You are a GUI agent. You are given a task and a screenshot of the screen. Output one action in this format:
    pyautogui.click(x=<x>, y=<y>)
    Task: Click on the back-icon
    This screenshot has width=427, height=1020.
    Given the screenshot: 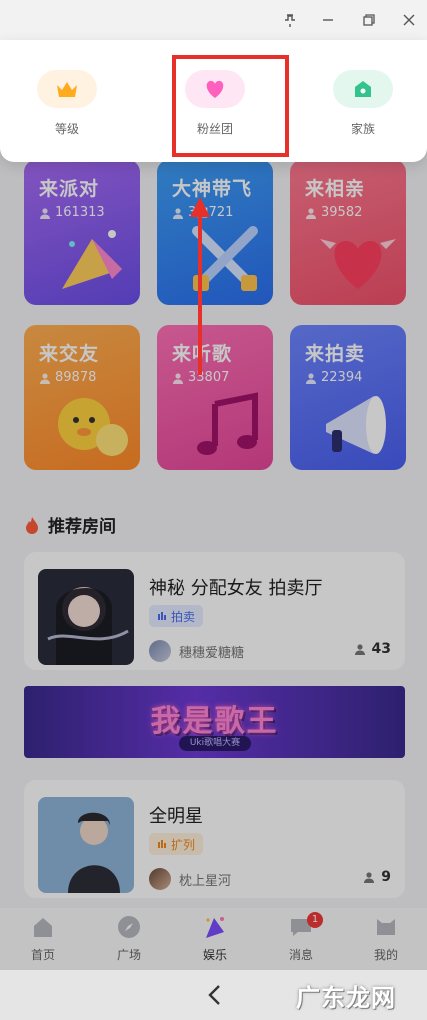 What is the action you would take?
    pyautogui.click(x=214, y=995)
    